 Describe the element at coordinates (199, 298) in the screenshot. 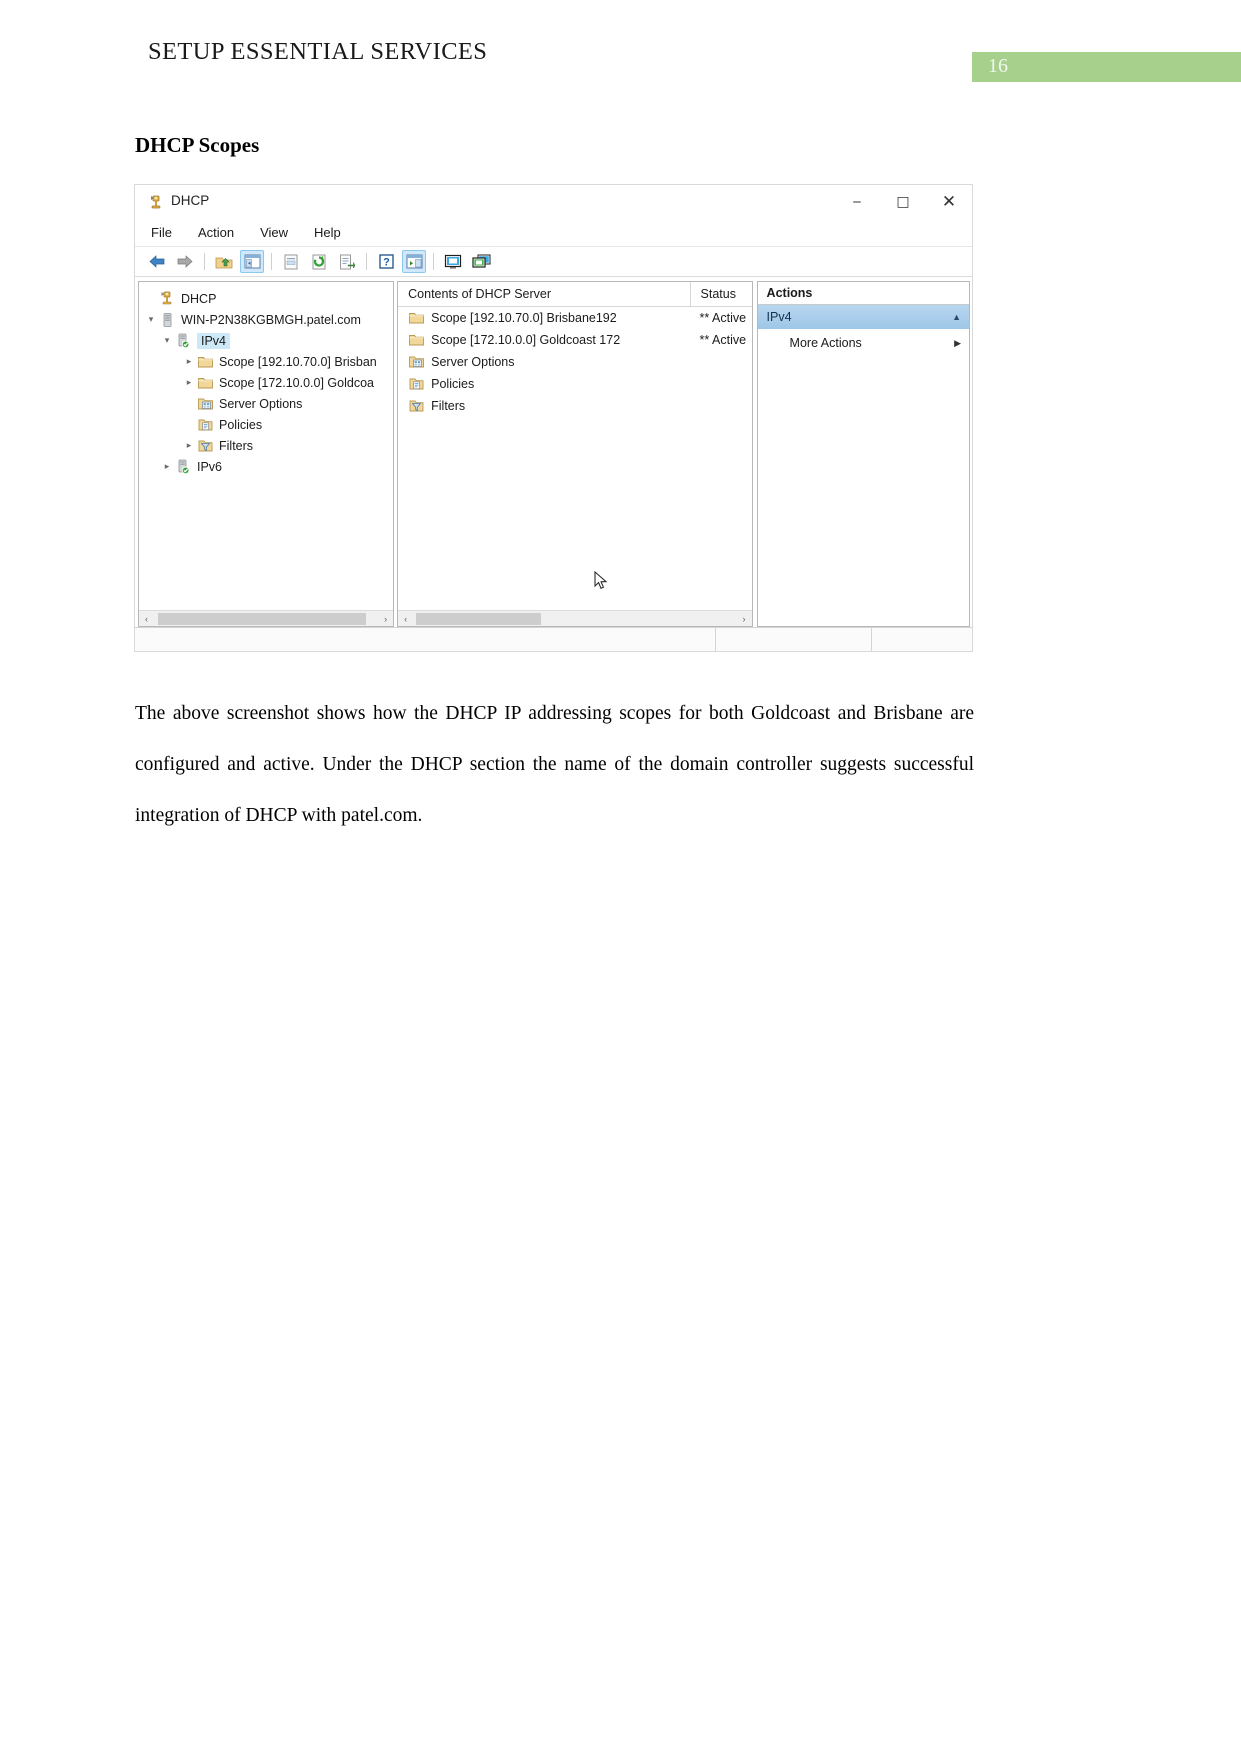

I see `tree-label: DHCP` at that location.